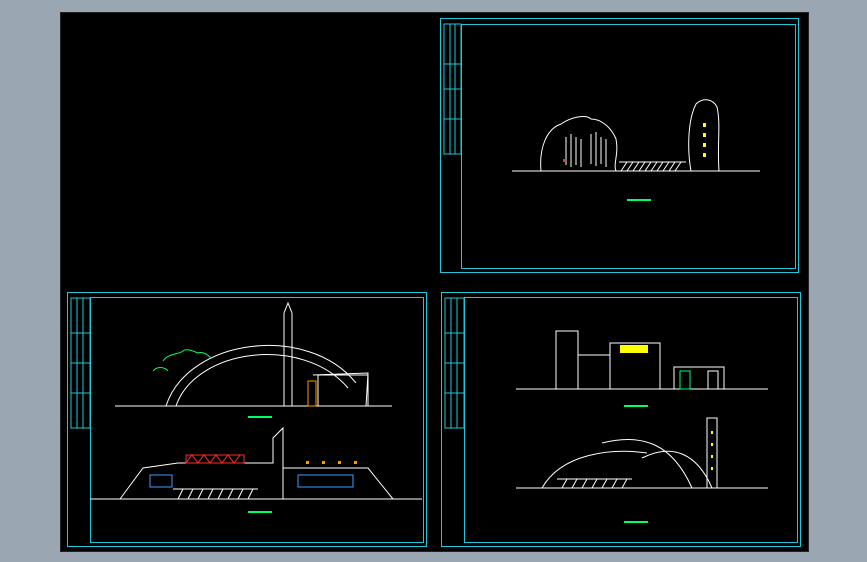 This screenshot has height=562, width=867. I want to click on green-door, so click(685, 380).